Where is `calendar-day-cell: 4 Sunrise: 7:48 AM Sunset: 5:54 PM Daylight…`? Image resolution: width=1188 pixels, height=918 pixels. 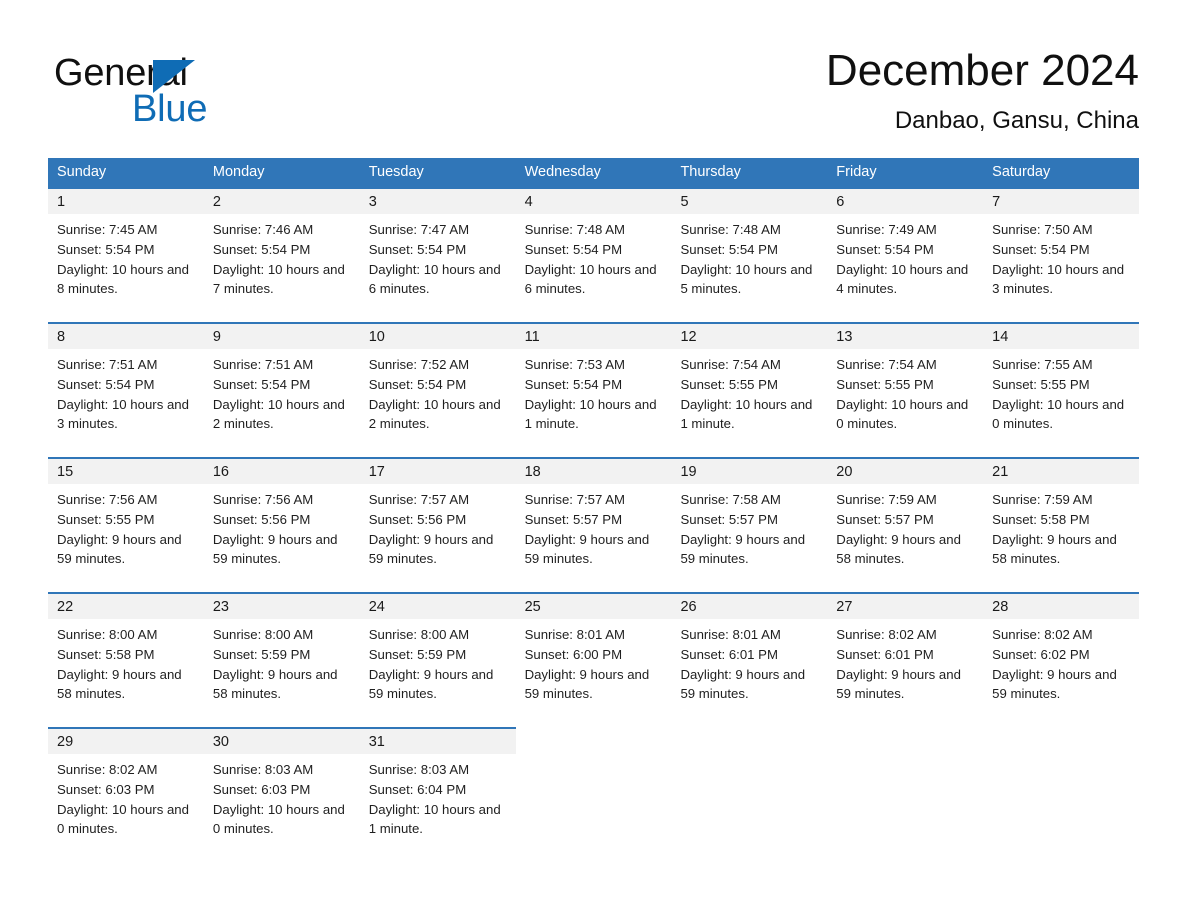 calendar-day-cell: 4 Sunrise: 7:48 AM Sunset: 5:54 PM Daylight… is located at coordinates (593, 254).